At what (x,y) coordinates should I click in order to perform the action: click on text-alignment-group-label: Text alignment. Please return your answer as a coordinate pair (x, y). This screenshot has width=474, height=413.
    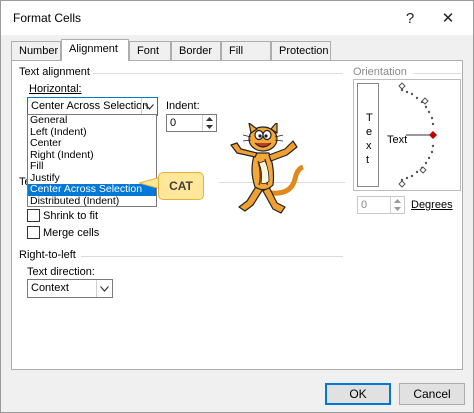
    Looking at the image, I should click on (54, 72).